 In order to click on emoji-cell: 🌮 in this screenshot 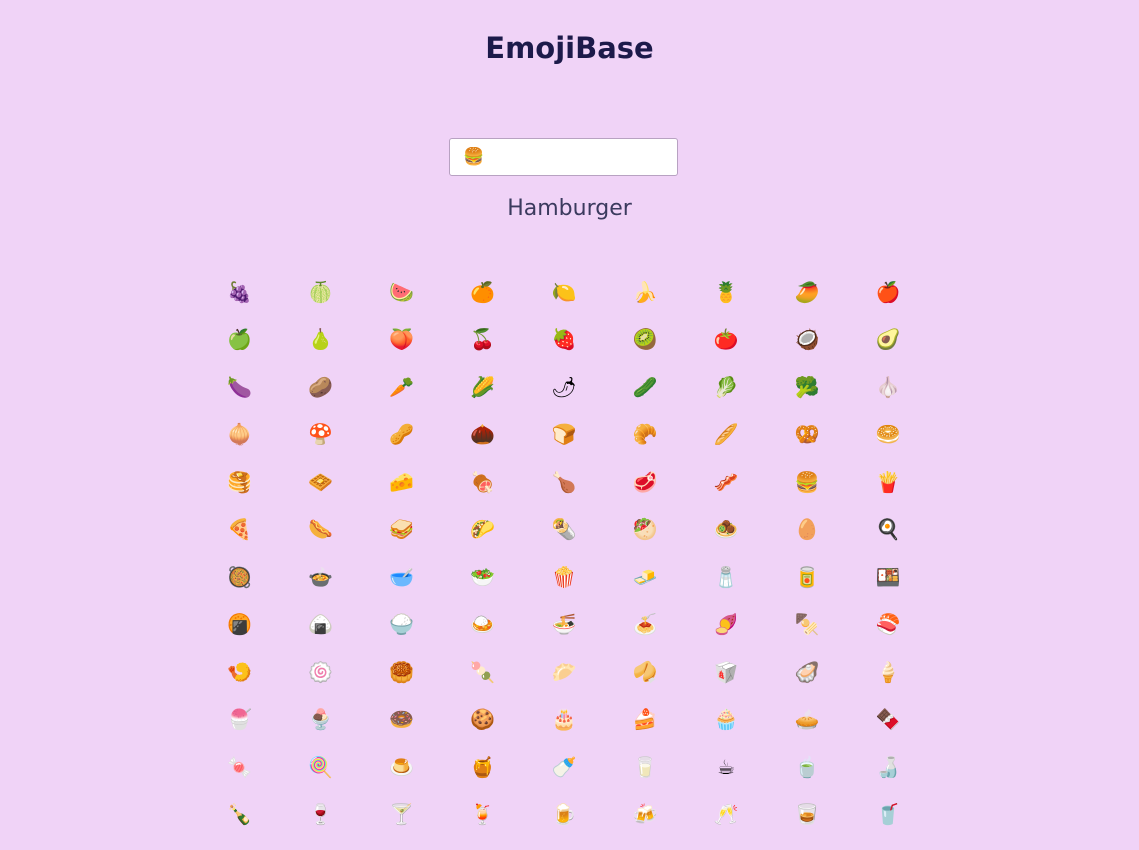, I will do `click(482, 530)`.